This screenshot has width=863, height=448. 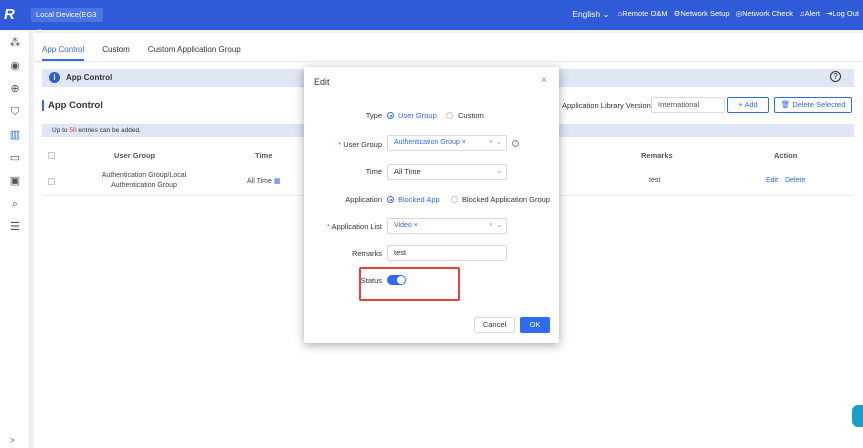 I want to click on nav-label: Log Out, so click(x=845, y=13).